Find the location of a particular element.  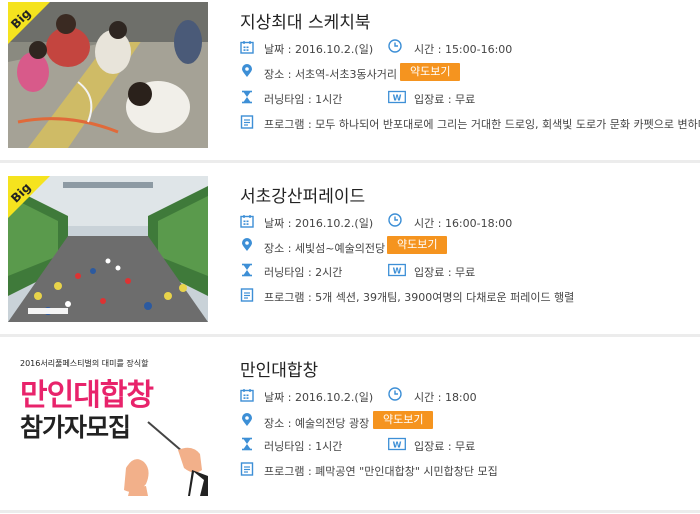

event-runtime: 러닝타임 : 2시간 is located at coordinates (303, 272).